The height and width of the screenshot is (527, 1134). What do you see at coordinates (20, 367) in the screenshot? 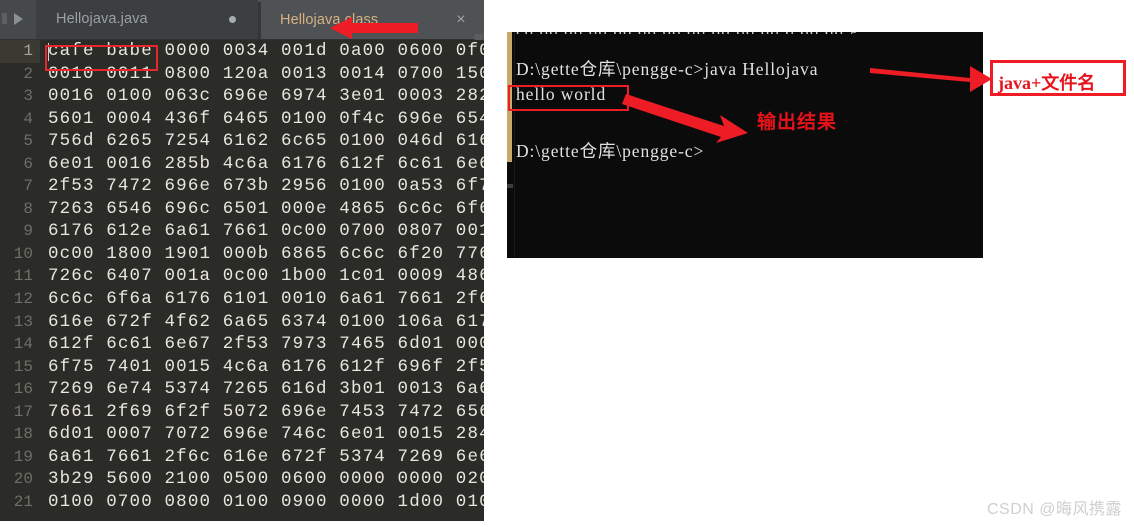
I see `line-number: 15` at bounding box center [20, 367].